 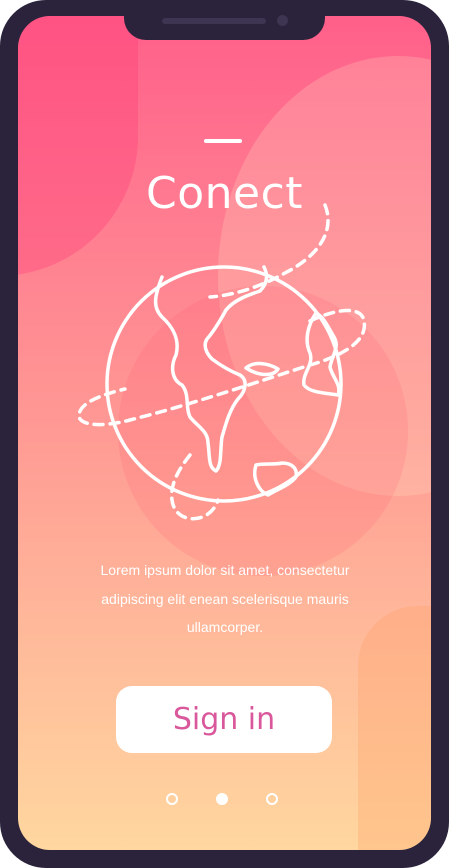 I want to click on sign-in-button: Sign in, so click(x=224, y=719).